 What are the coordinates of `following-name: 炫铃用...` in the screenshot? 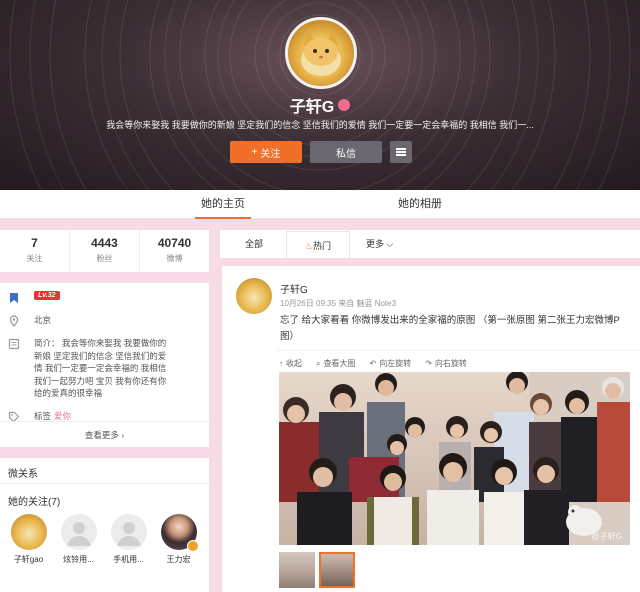 It's located at (78, 559).